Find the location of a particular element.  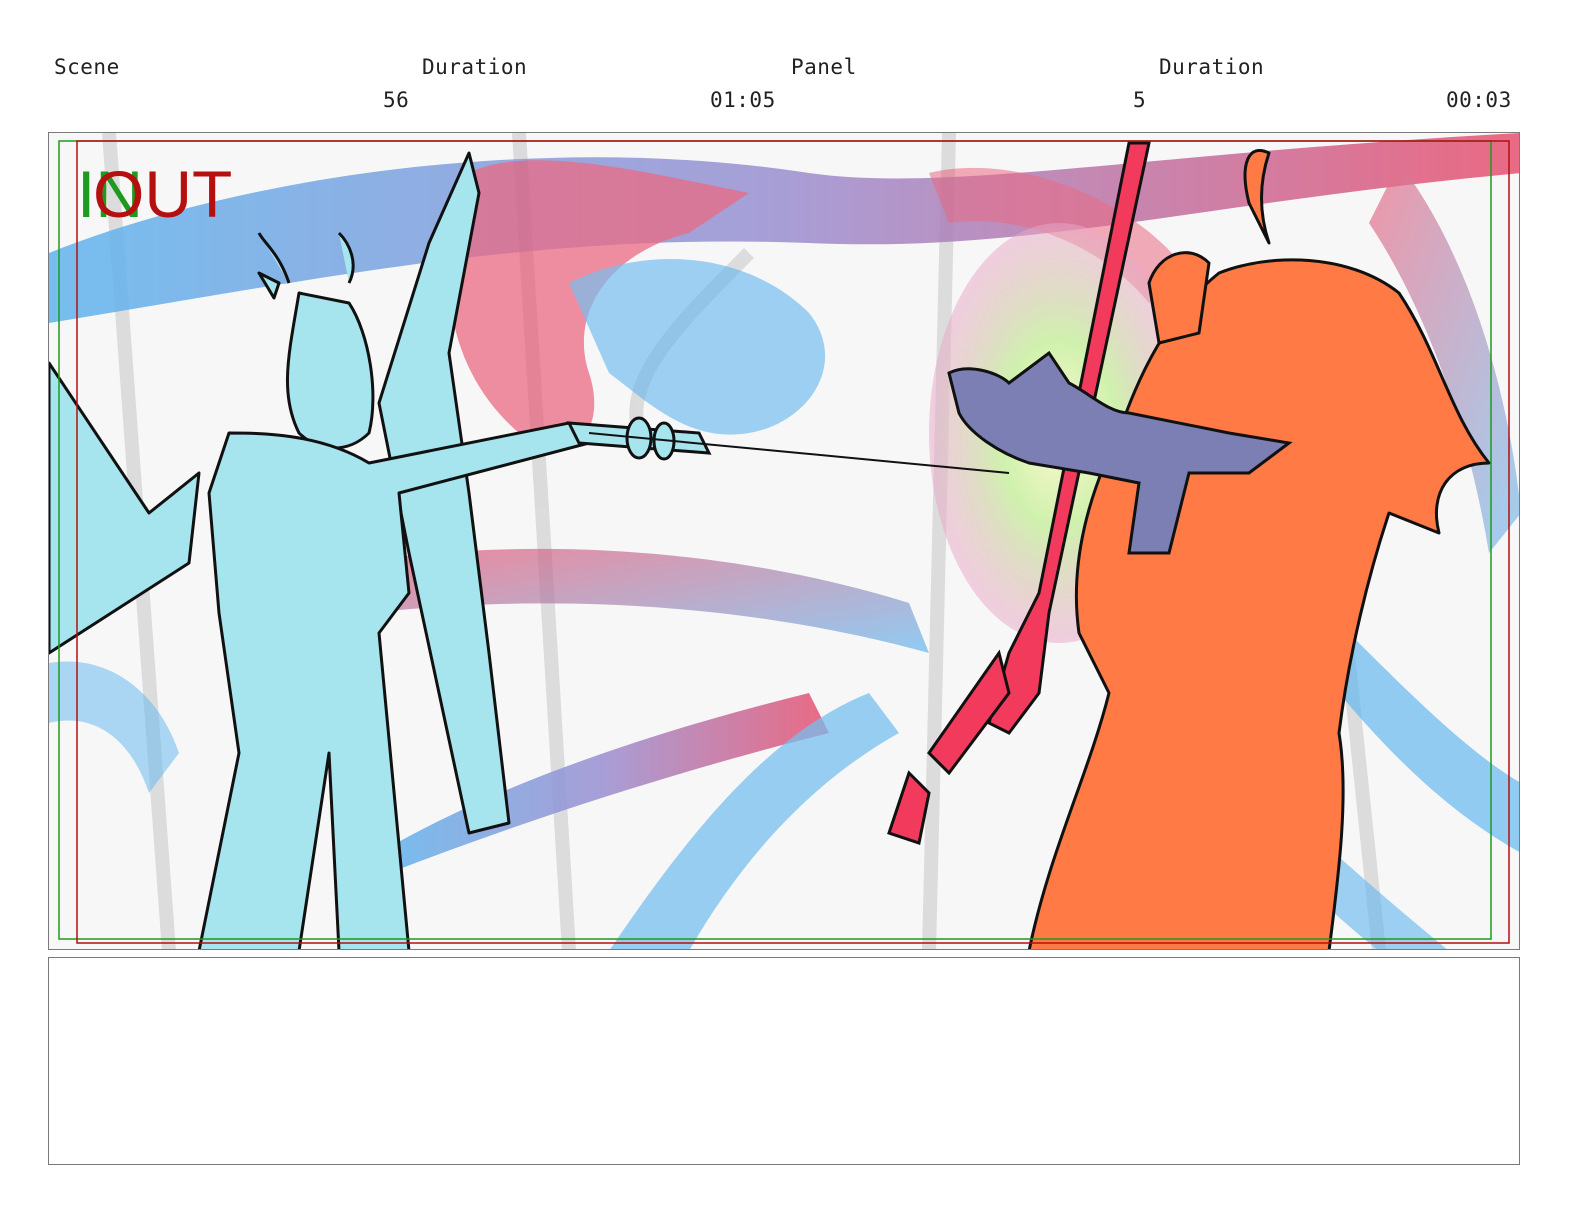

panel-label: Panel is located at coordinates (824, 67).